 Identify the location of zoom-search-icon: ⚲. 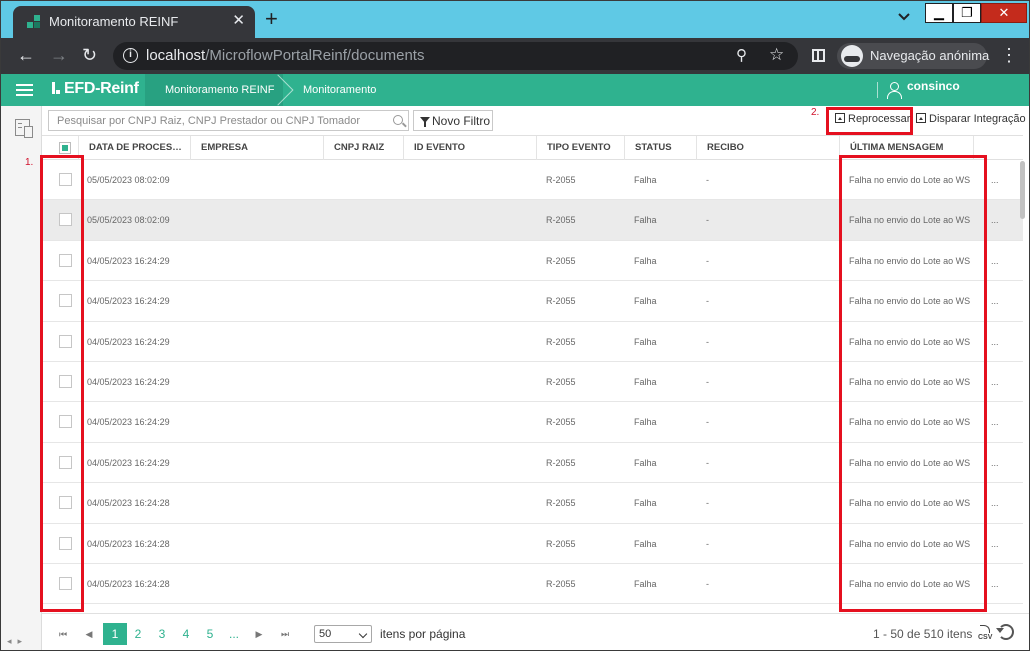
(741, 55).